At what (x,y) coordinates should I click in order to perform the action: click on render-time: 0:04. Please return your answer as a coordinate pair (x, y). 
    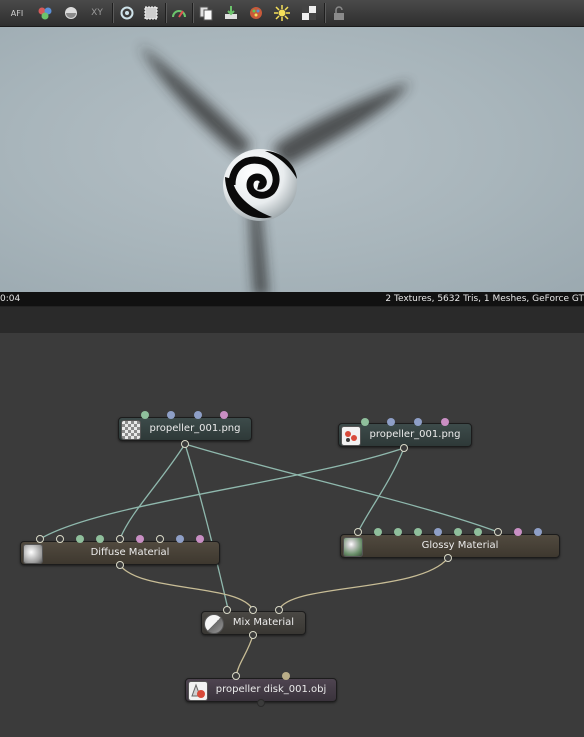
    Looking at the image, I should click on (10, 299).